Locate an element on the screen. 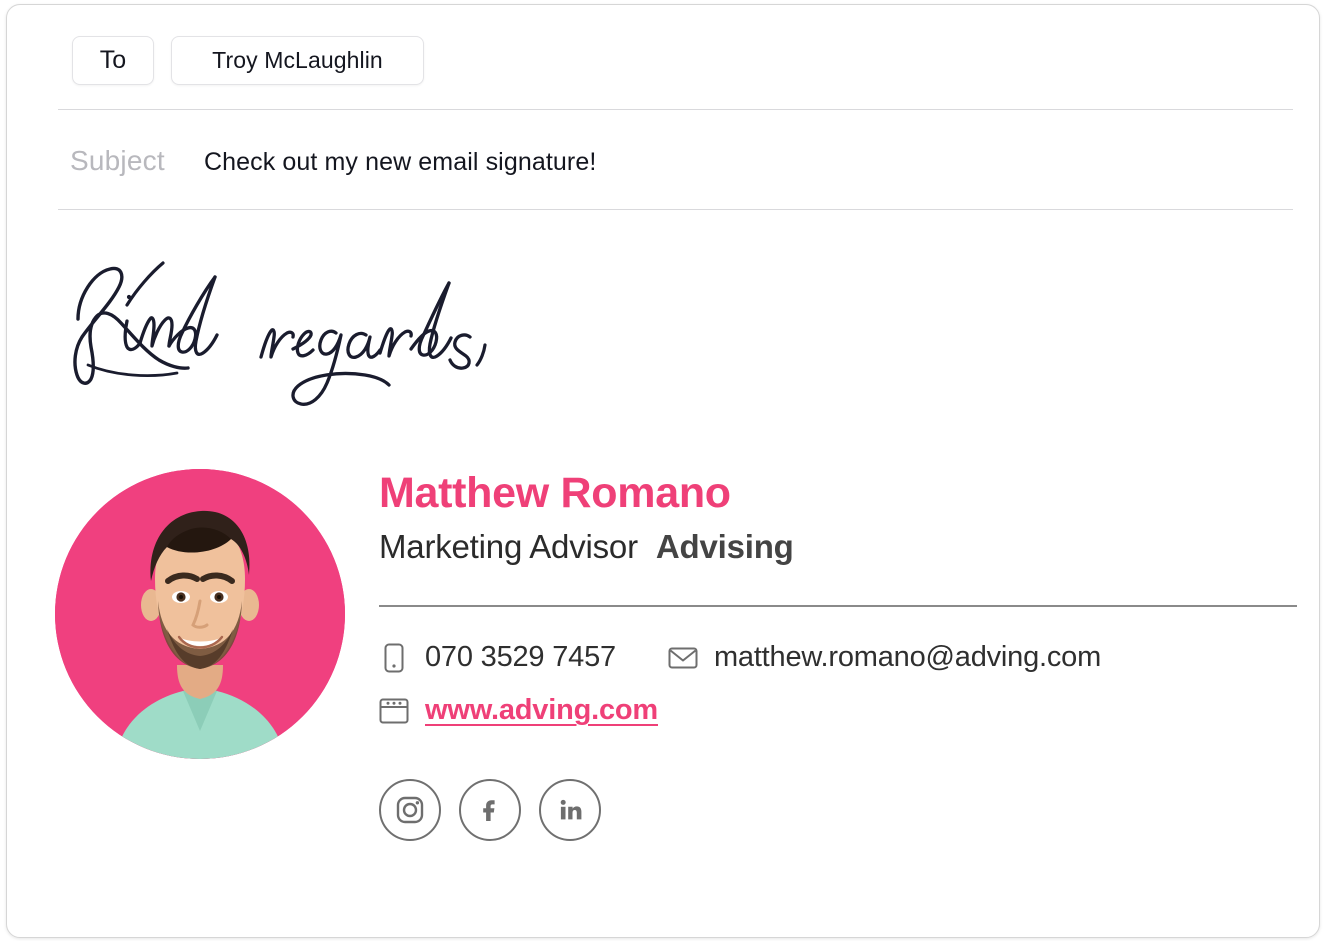  contact-line-website: www.adving.com is located at coordinates (740, 710).